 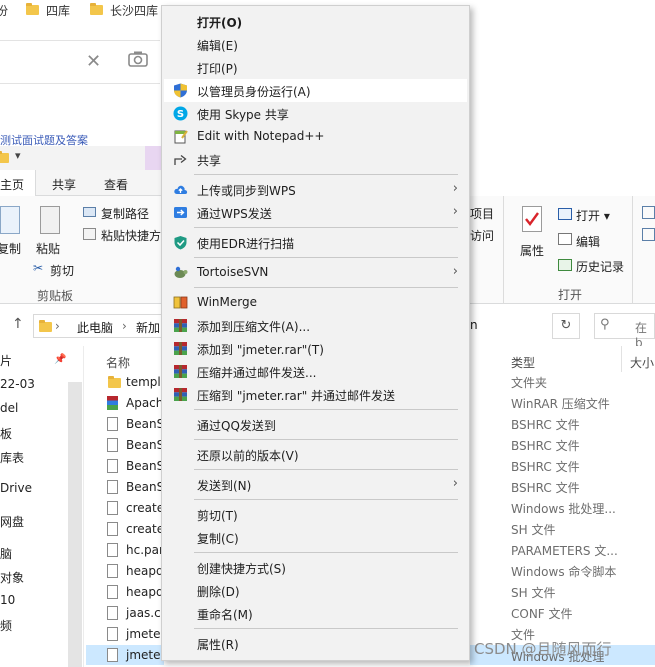 I want to click on menu-item-create-shortcut: 创建快捷方式(S), so click(x=315, y=567).